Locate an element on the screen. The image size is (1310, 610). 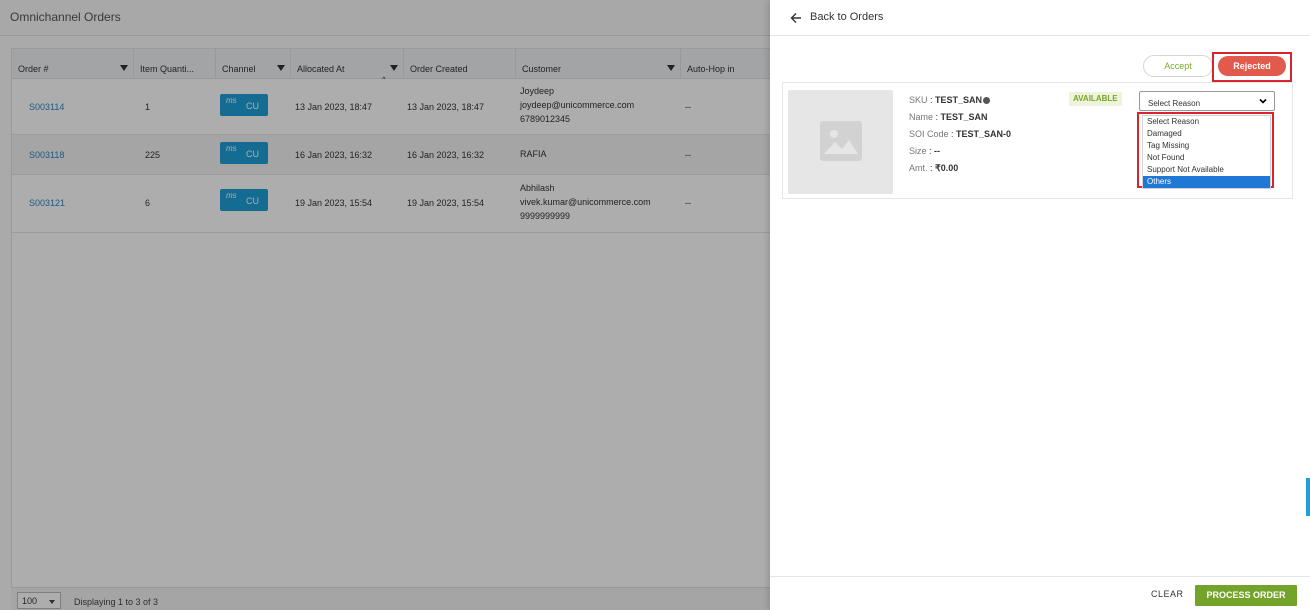
size-line: Size : -- is located at coordinates (925, 151).